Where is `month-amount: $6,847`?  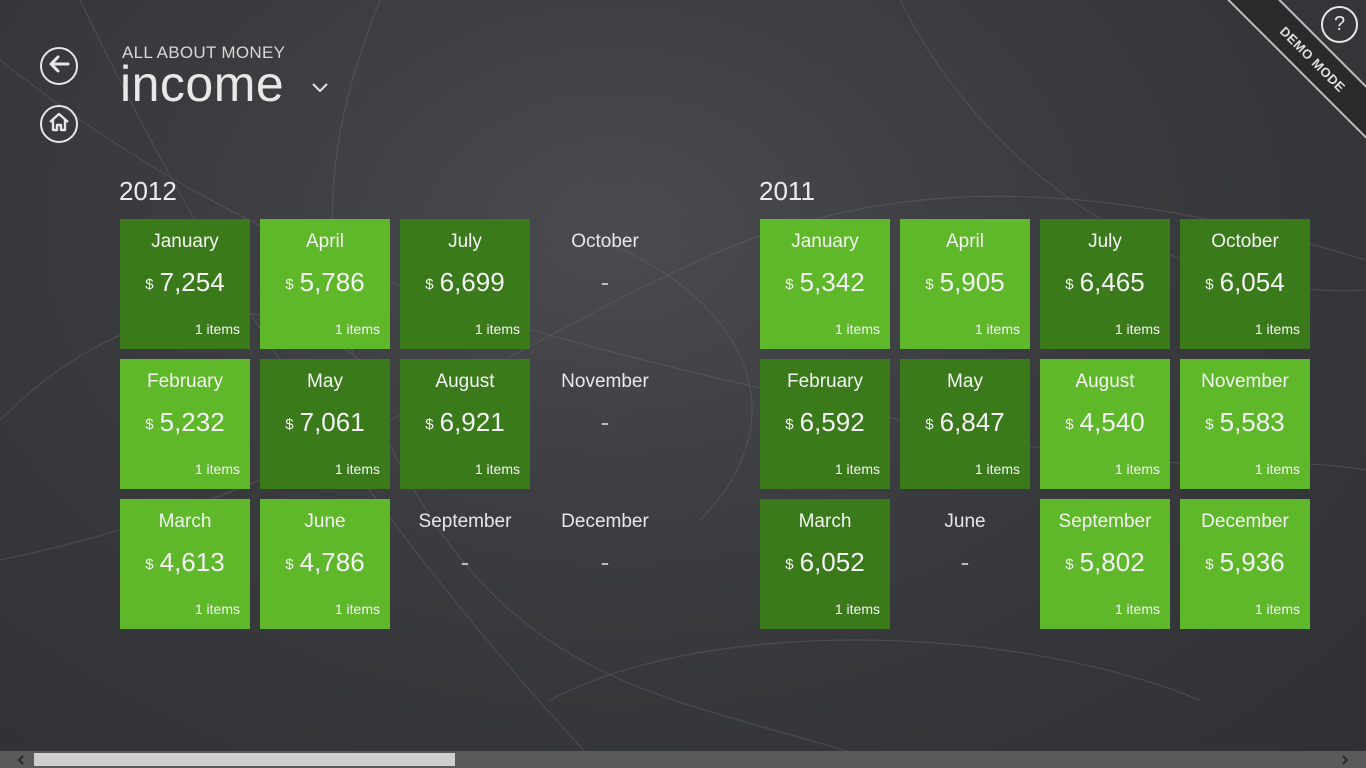 month-amount: $6,847 is located at coordinates (965, 422).